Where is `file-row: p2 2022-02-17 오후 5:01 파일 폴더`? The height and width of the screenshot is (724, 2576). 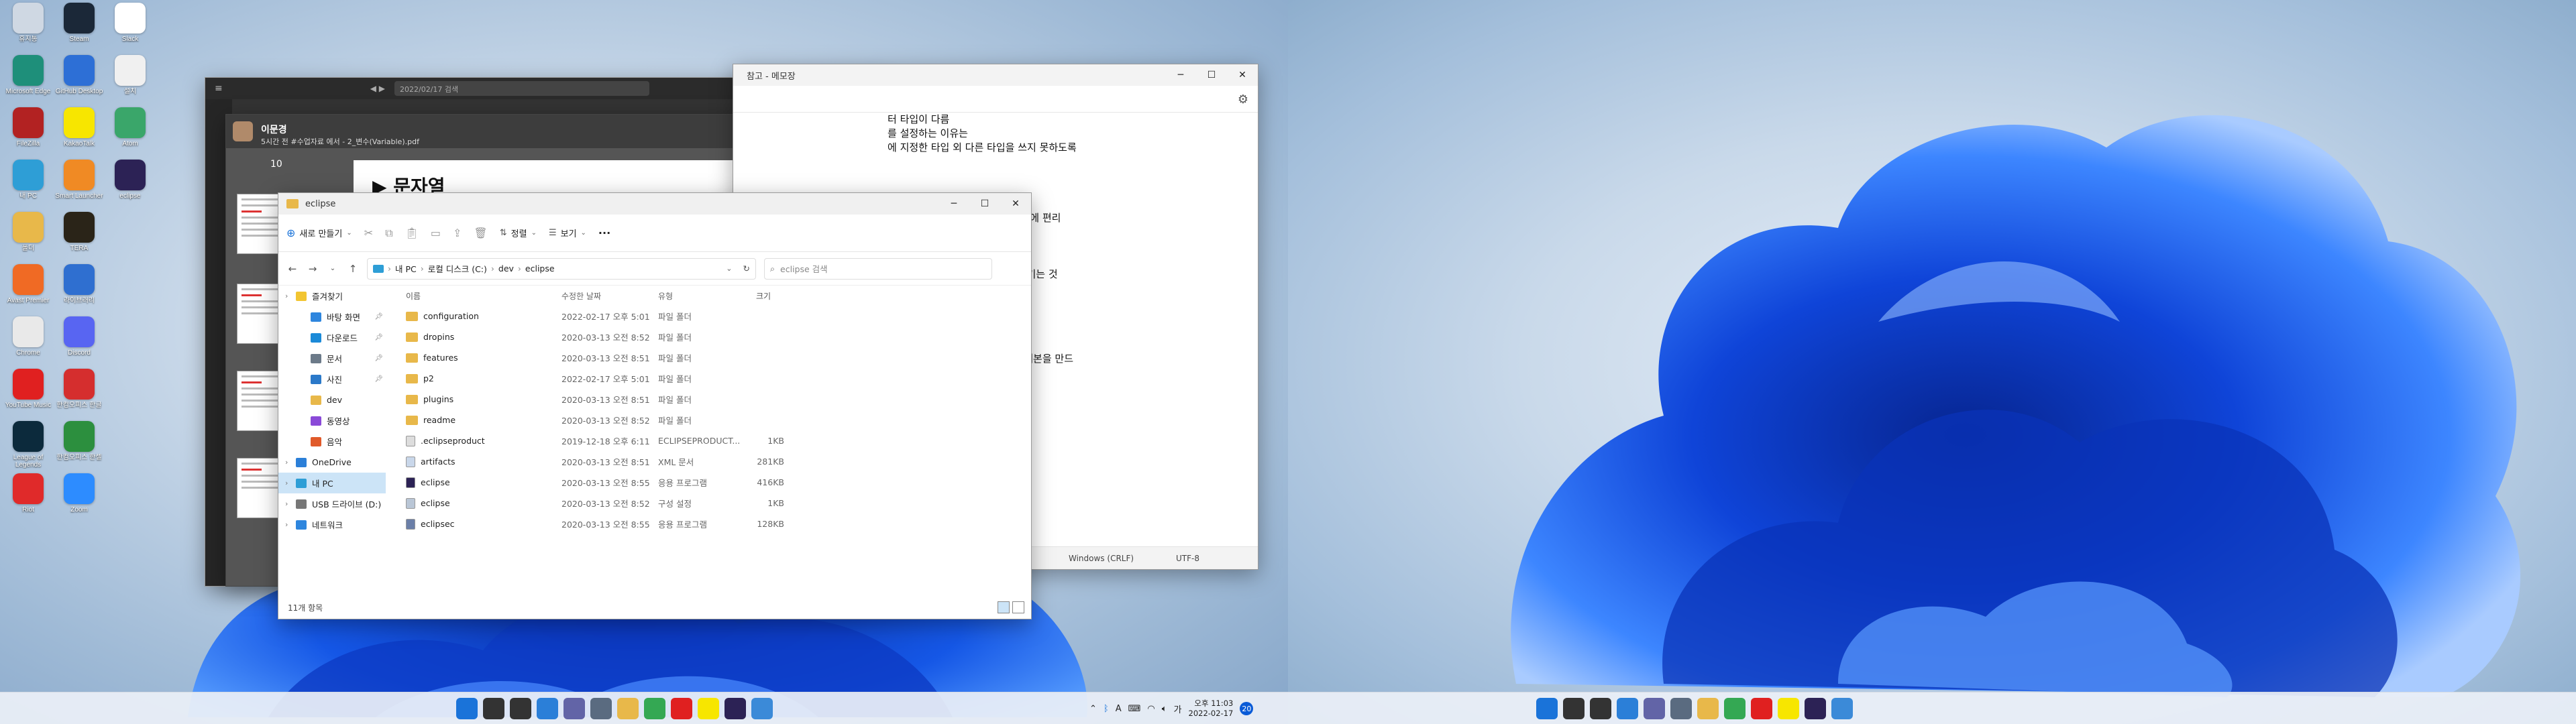 file-row: p2 2022-02-17 오후 5:01 파일 폴더 is located at coordinates (711, 378).